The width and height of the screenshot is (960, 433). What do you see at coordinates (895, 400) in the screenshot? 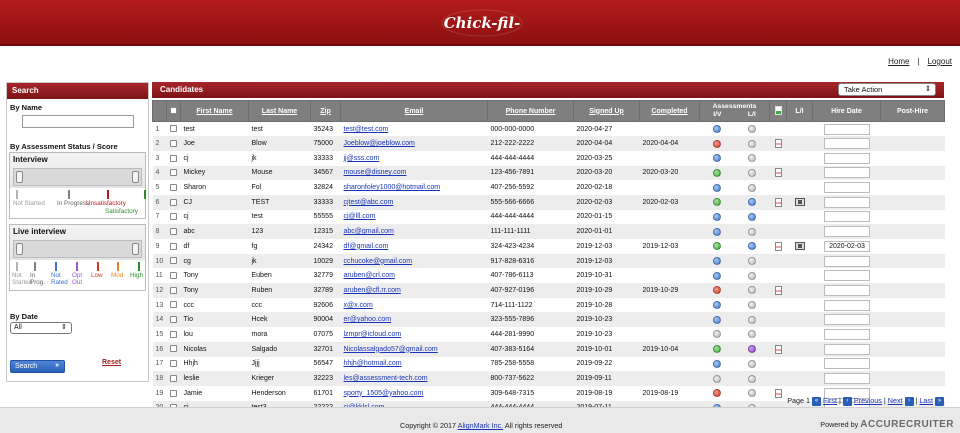
I see `next-page-link: Next` at bounding box center [895, 400].